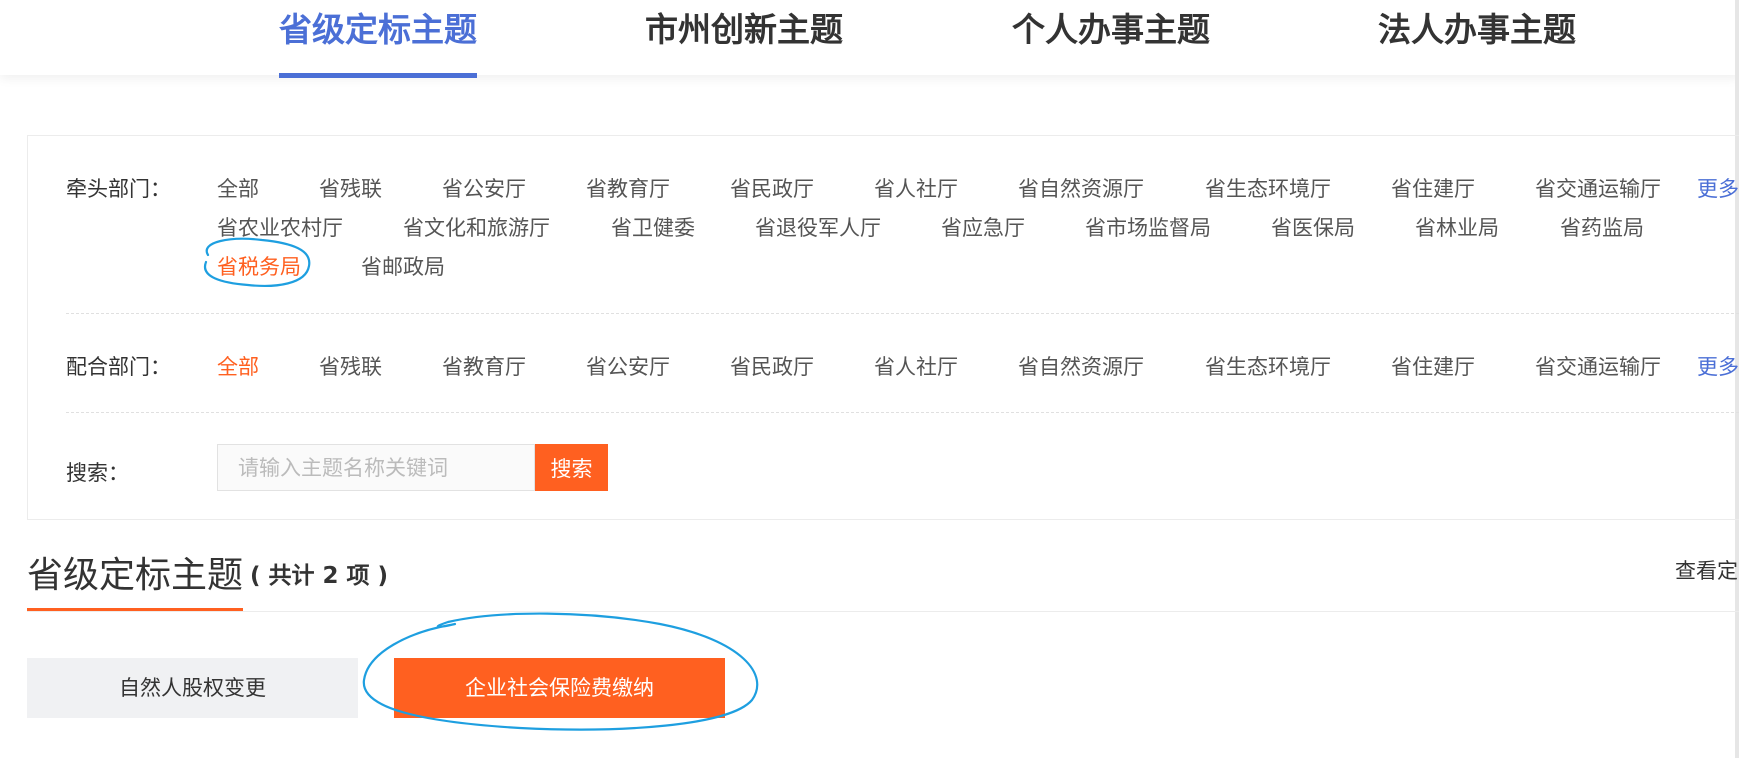  I want to click on tab-provincial-topics: 省级定标主题, so click(378, 34).